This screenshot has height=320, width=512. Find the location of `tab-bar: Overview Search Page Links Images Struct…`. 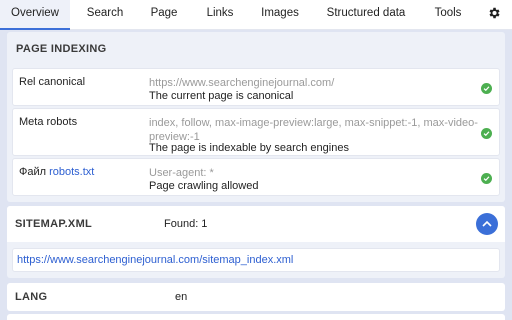

tab-bar: Overview Search Page Links Images Struct… is located at coordinates (256, 15).